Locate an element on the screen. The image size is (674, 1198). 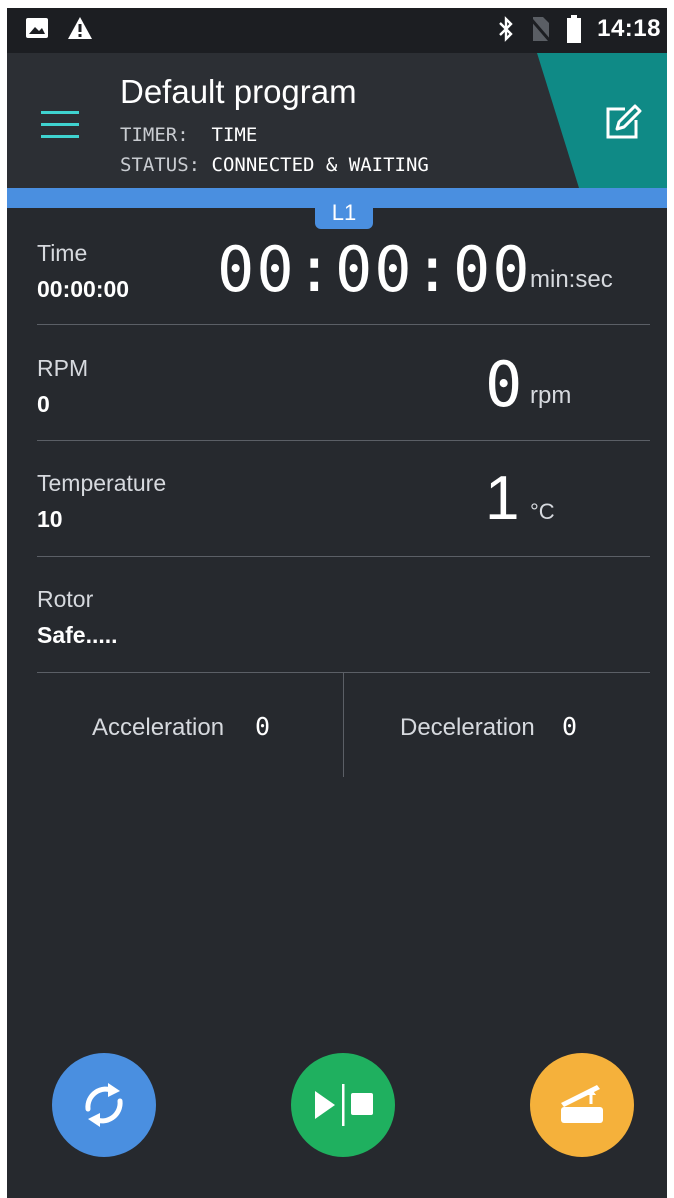
time-unit: min:sec is located at coordinates (571, 279).